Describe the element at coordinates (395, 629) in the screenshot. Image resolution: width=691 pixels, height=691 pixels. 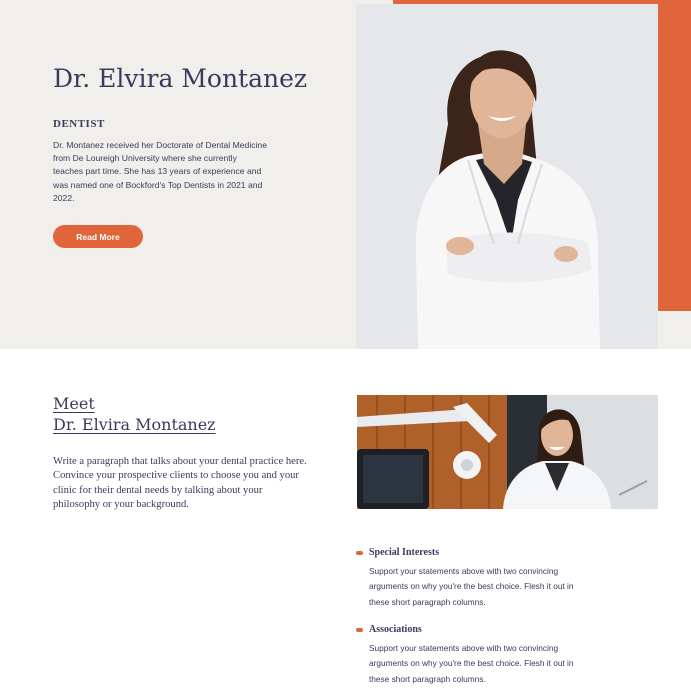
I see `feature-title: Associations` at that location.